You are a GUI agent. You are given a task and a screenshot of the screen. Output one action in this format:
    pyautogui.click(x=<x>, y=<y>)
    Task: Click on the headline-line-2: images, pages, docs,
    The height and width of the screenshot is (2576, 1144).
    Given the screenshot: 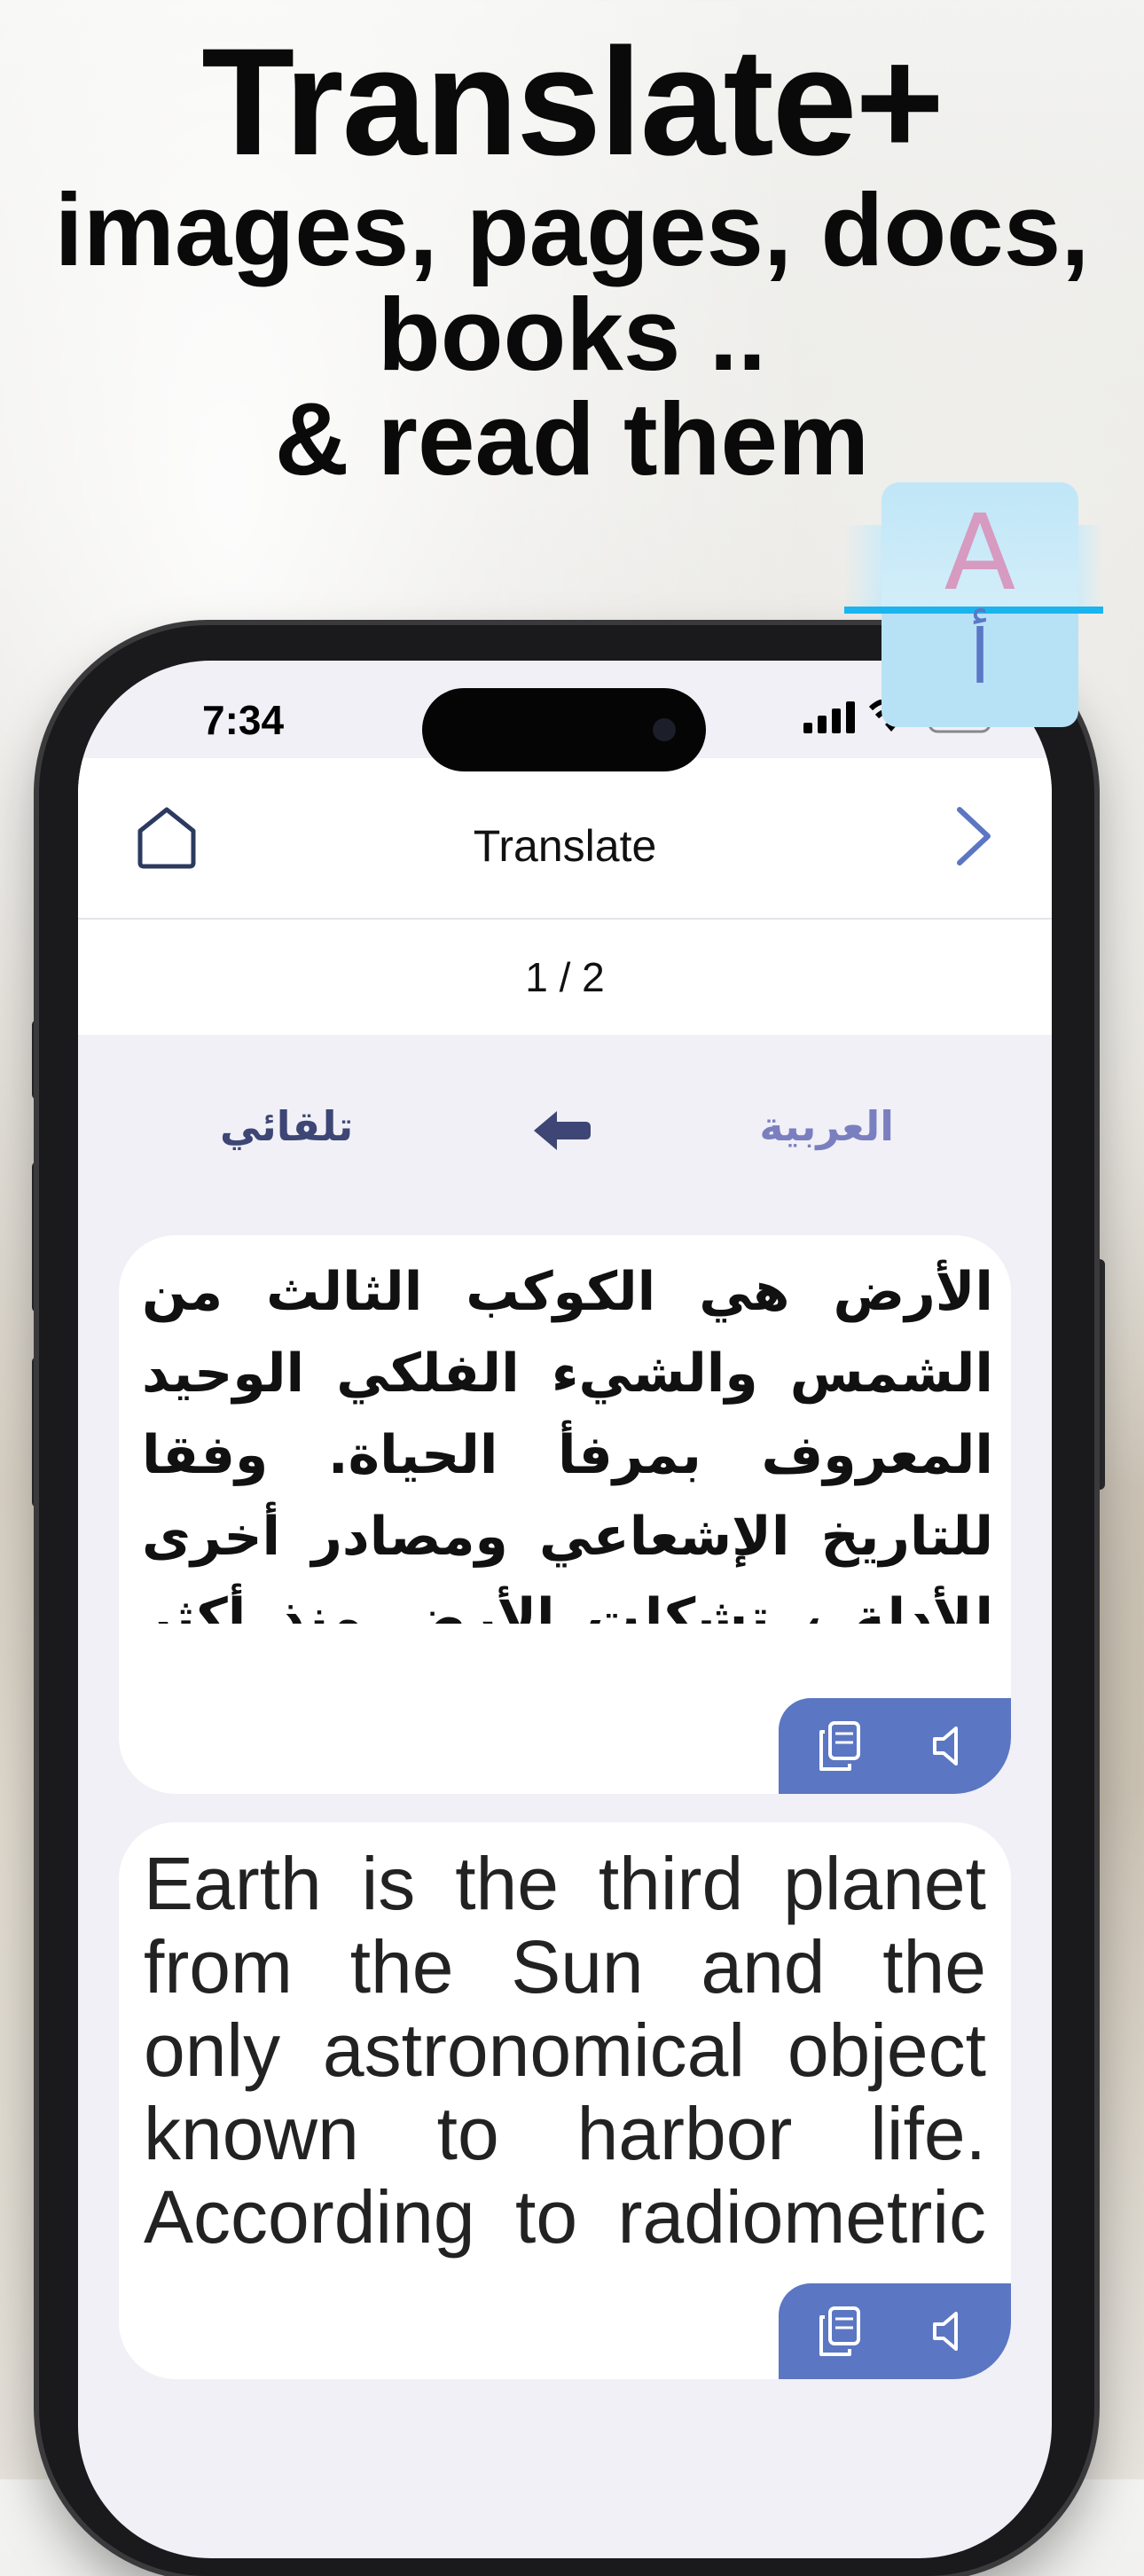 What is the action you would take?
    pyautogui.click(x=572, y=229)
    